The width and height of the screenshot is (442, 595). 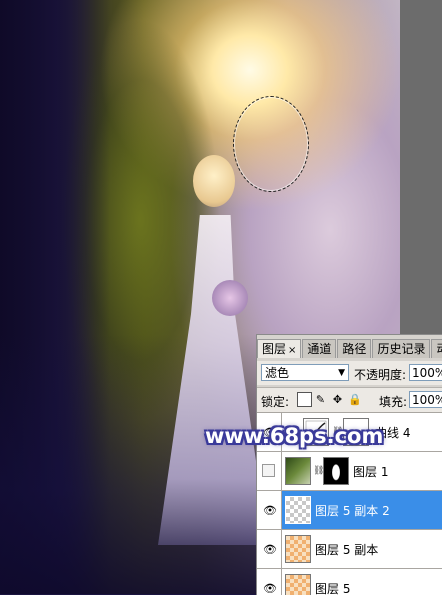 I want to click on lock-label: 锁定:, so click(x=275, y=402).